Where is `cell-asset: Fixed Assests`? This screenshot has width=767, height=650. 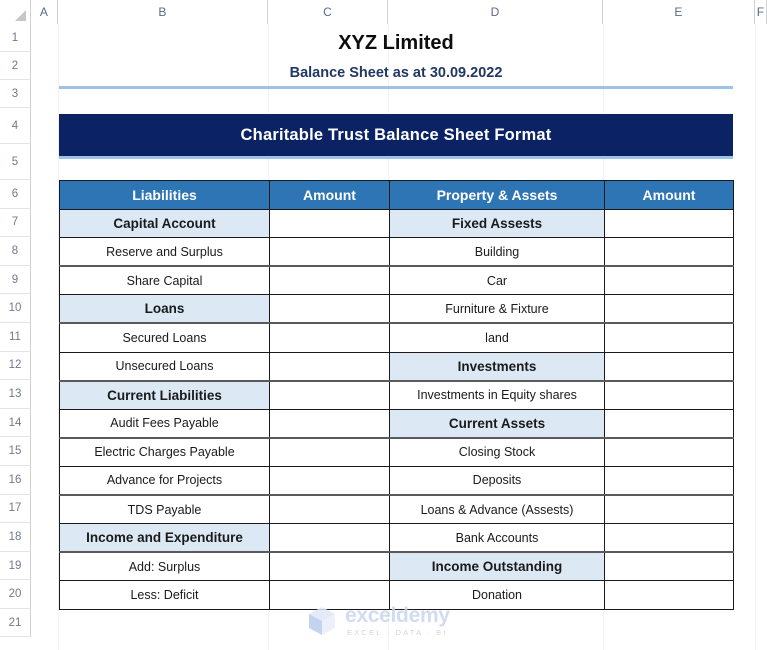 cell-asset: Fixed Assests is located at coordinates (497, 223).